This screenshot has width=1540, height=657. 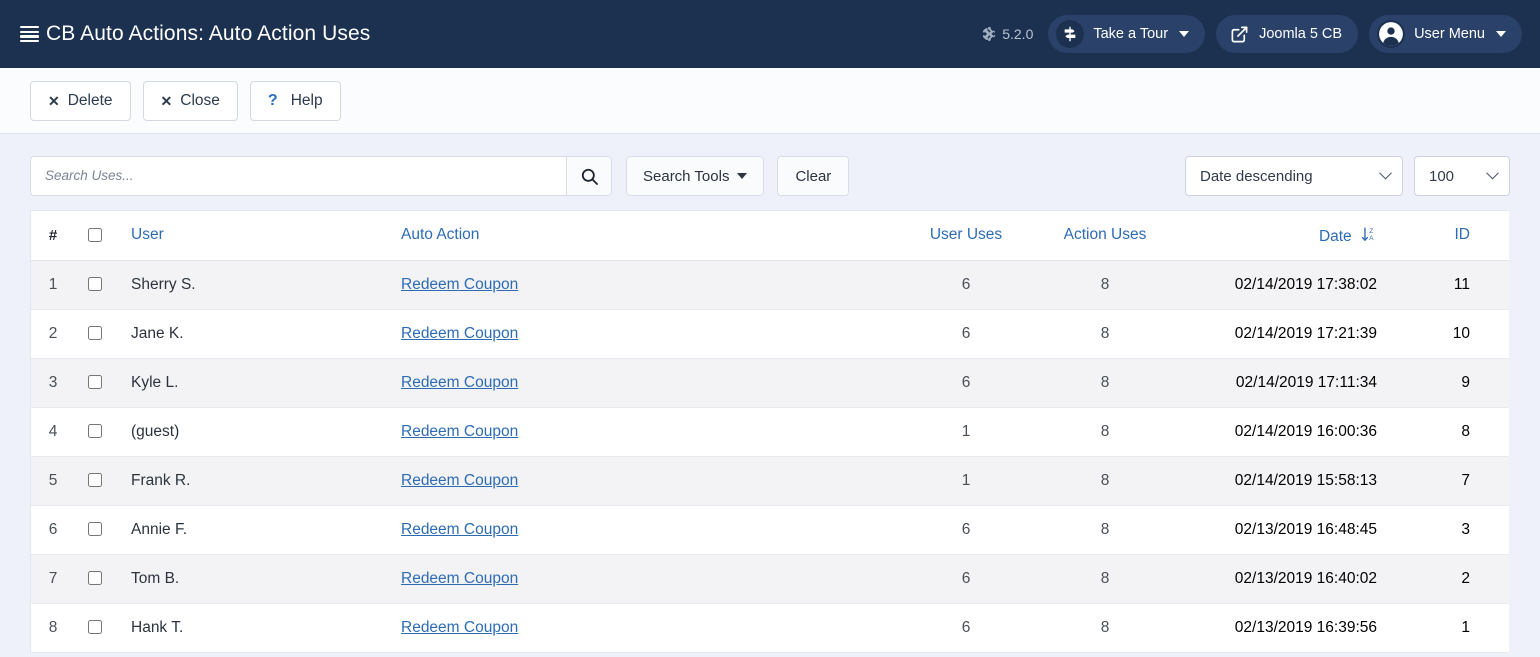 I want to click on user-menu-button: User Menu, so click(x=1445, y=34).